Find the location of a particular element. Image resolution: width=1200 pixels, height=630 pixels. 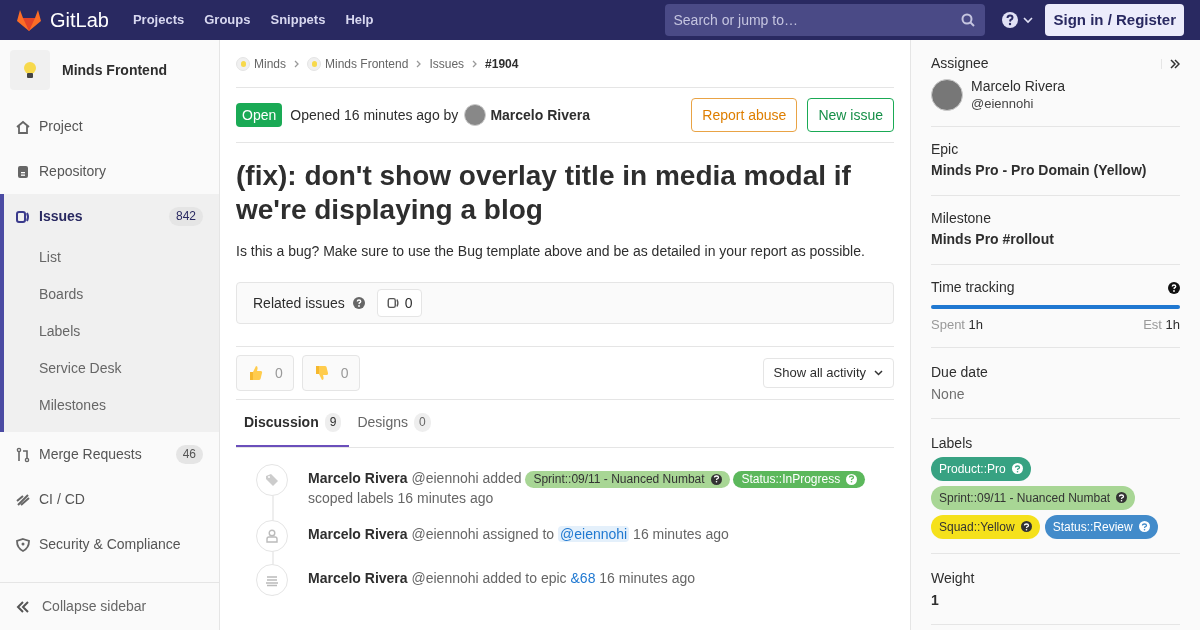

milestone-link: Minds Pro #rollout is located at coordinates (1055, 239).